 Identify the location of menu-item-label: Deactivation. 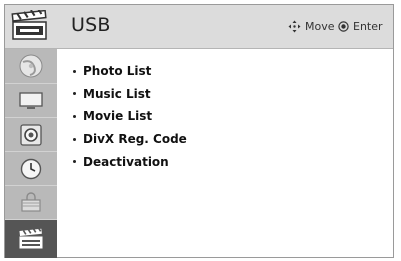
(126, 161).